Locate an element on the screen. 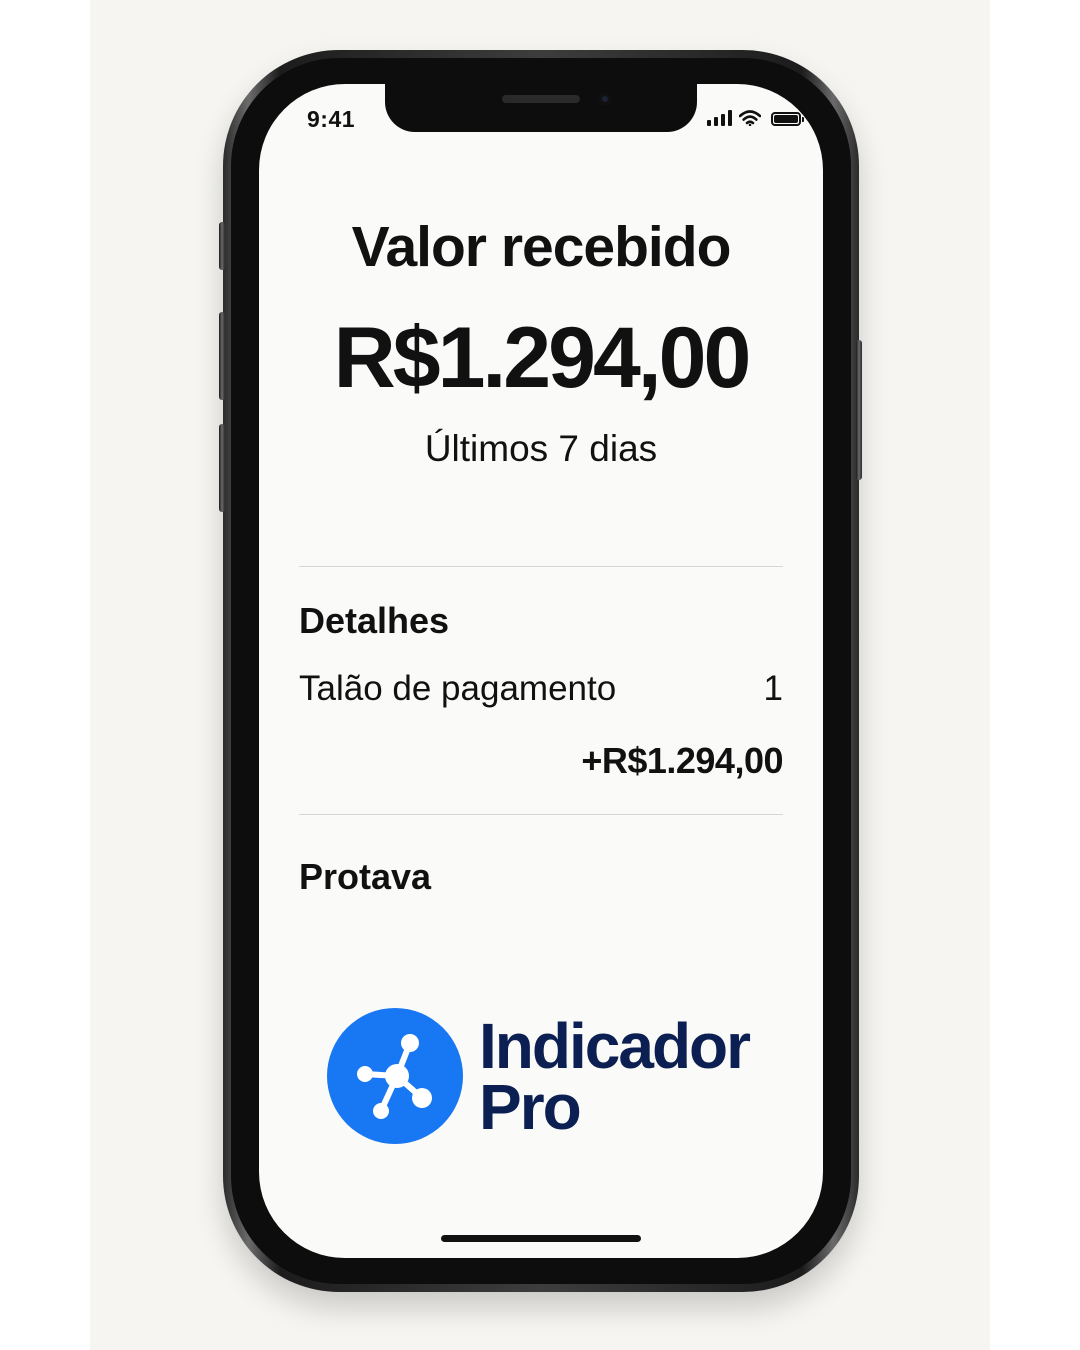 This screenshot has height=1350, width=1080. network-nodes-icon is located at coordinates (395, 1076).